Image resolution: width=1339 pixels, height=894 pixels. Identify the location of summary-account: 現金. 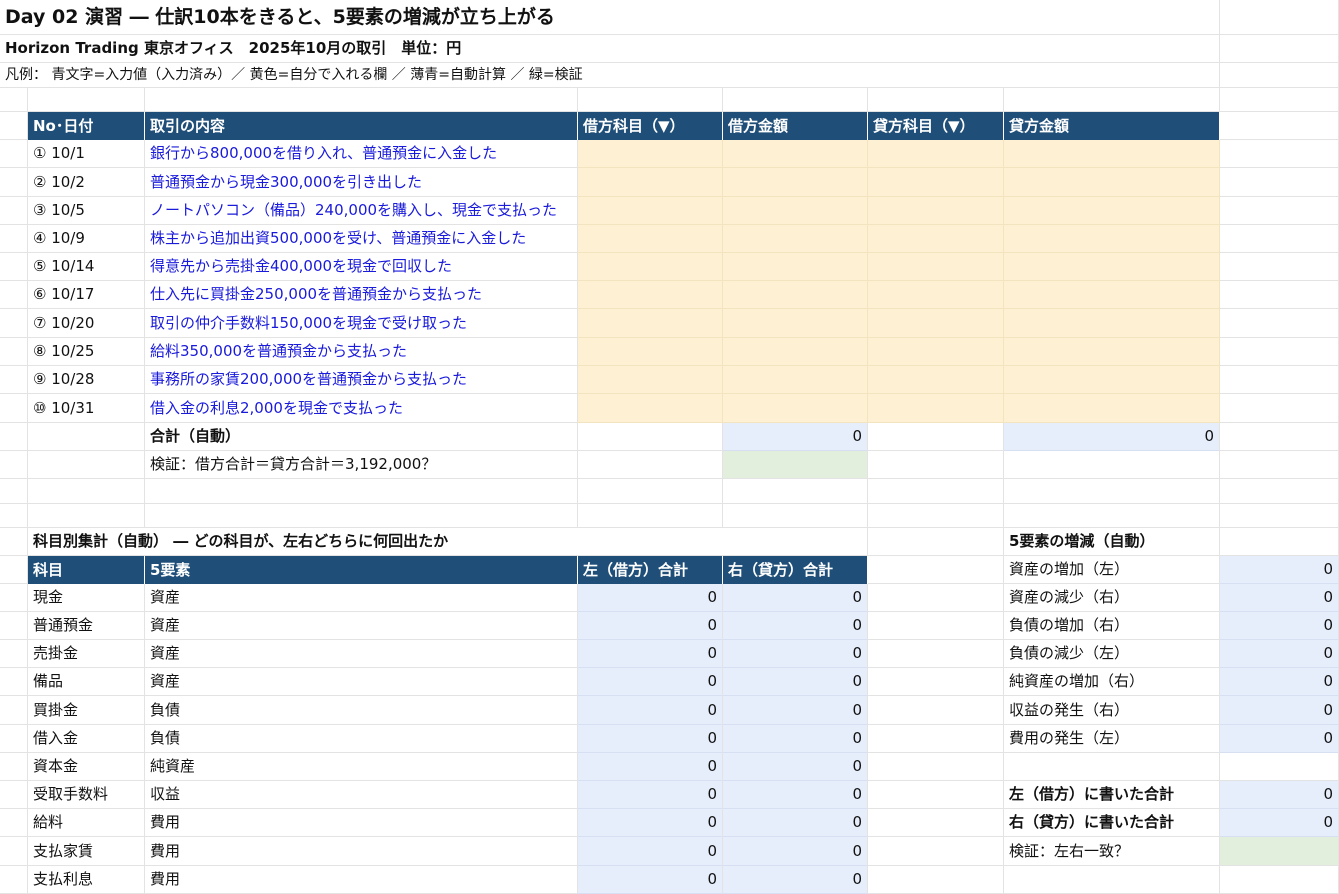
(86, 598).